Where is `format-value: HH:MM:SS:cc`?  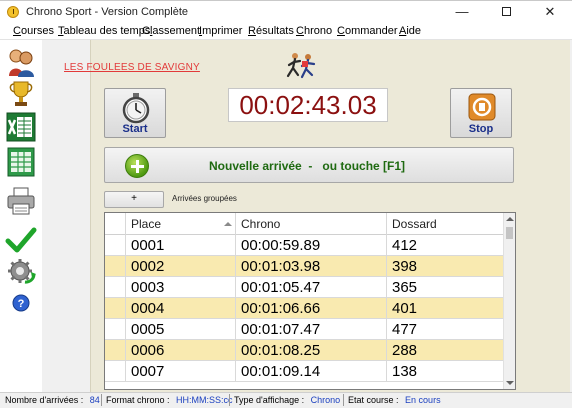 format-value: HH:MM:SS:cc is located at coordinates (204, 400).